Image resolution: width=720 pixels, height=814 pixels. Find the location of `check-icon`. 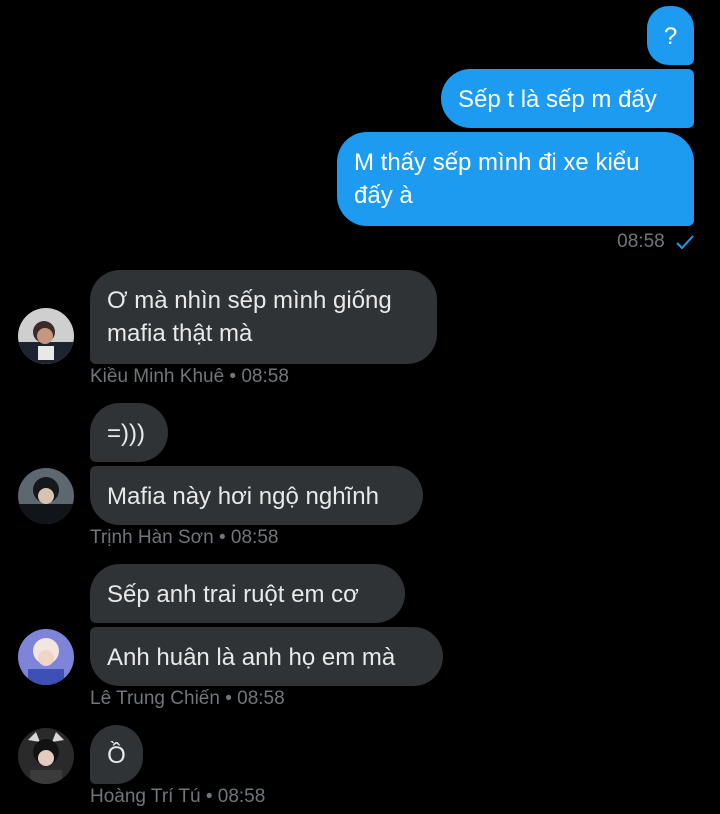

check-icon is located at coordinates (685, 242).